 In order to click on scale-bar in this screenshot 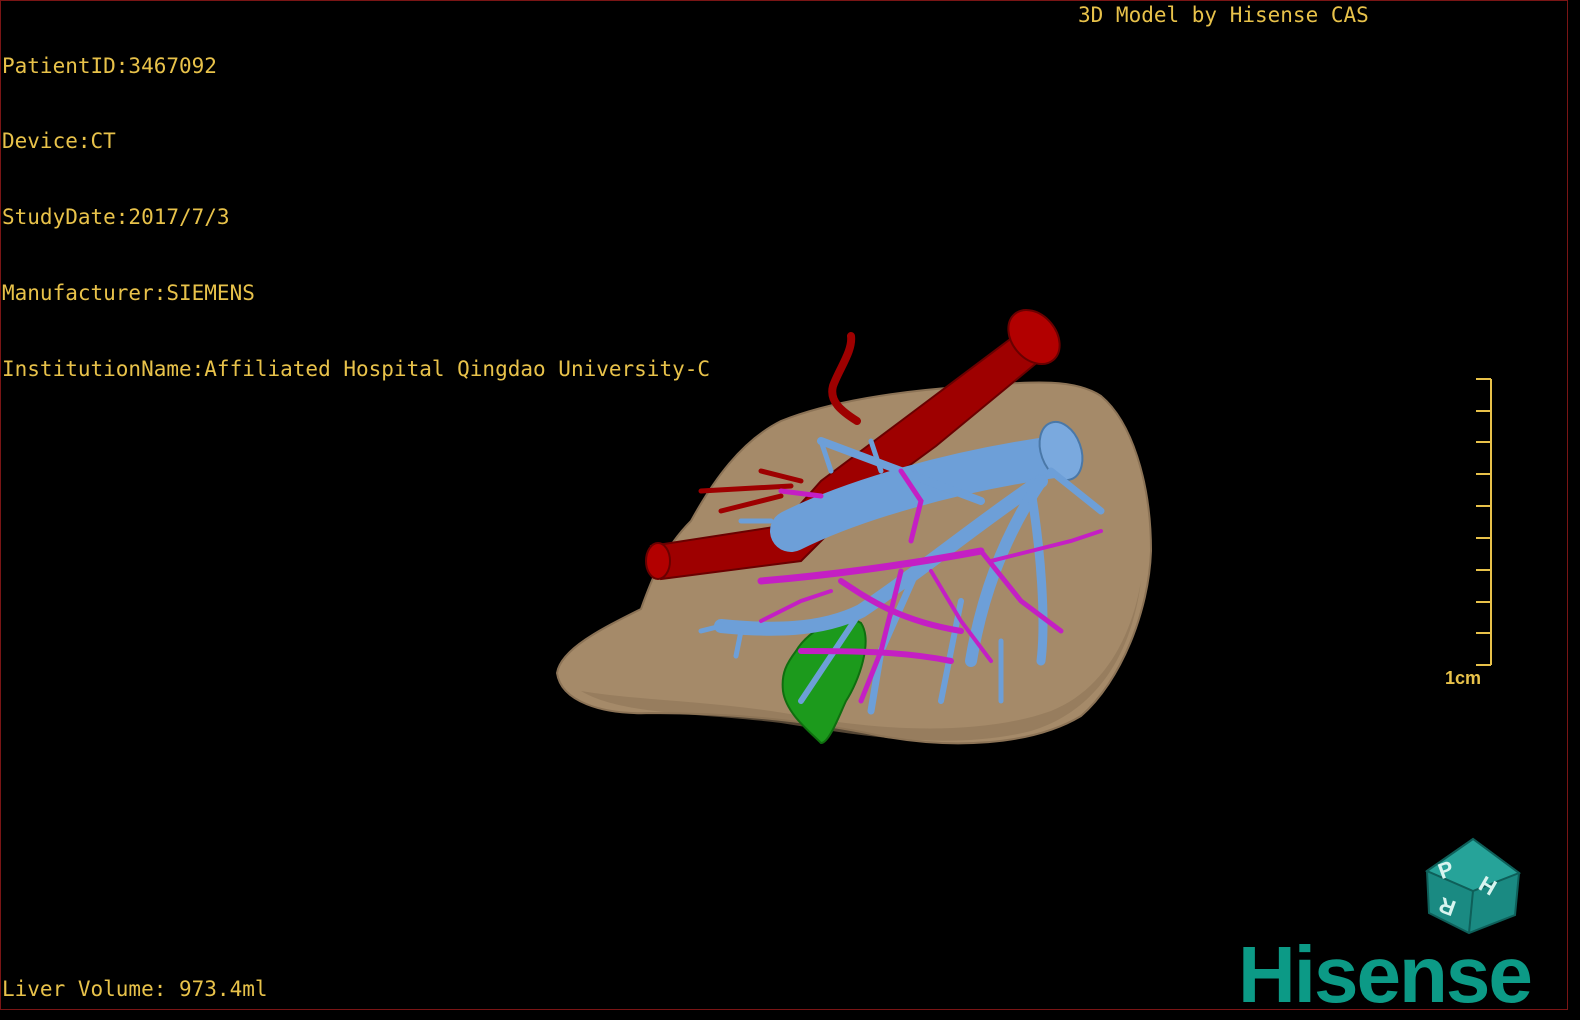, I will do `click(1484, 522)`.